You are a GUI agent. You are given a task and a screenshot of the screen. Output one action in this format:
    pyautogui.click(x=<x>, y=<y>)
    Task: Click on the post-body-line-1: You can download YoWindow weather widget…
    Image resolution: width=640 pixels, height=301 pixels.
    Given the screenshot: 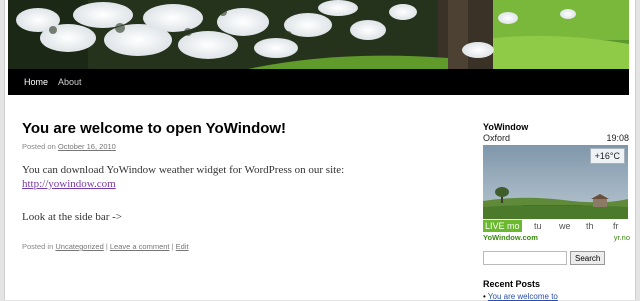 What is the action you would take?
    pyautogui.click(x=183, y=170)
    